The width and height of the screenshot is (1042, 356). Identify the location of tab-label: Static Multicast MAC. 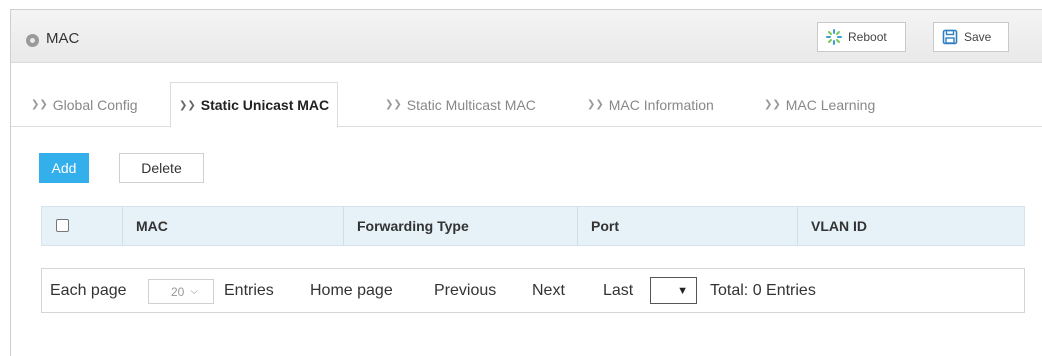
(471, 104).